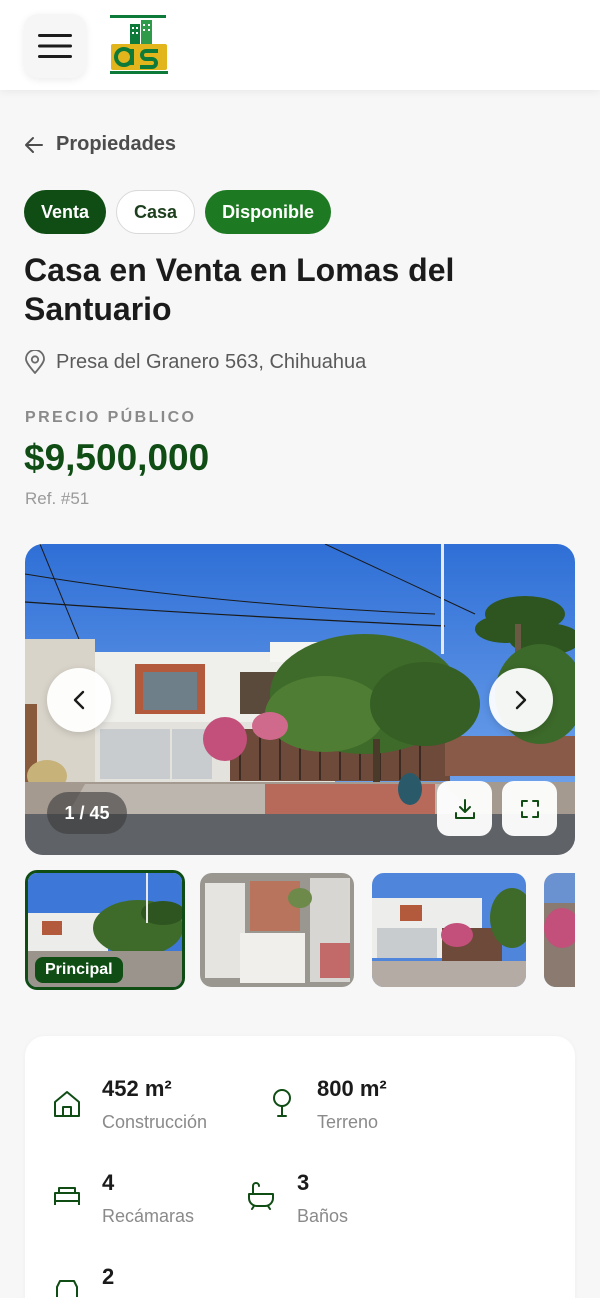  What do you see at coordinates (116, 144) in the screenshot?
I see `back-link-label: Propiedades` at bounding box center [116, 144].